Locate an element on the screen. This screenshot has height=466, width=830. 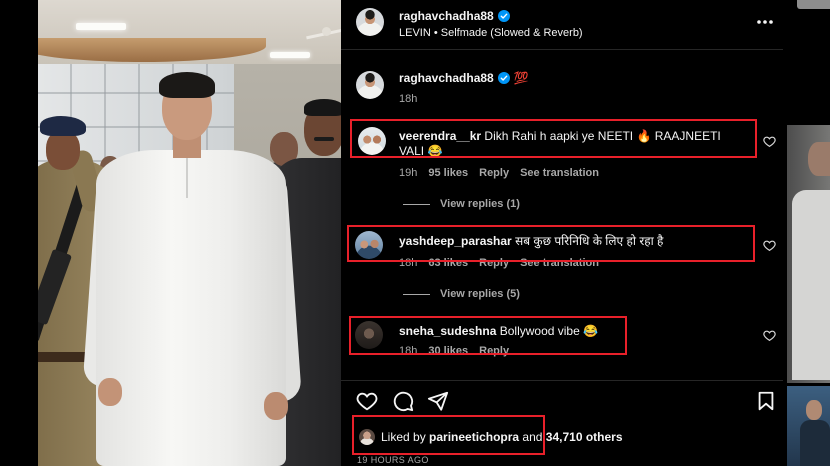
bookmark-icon is located at coordinates (766, 401).